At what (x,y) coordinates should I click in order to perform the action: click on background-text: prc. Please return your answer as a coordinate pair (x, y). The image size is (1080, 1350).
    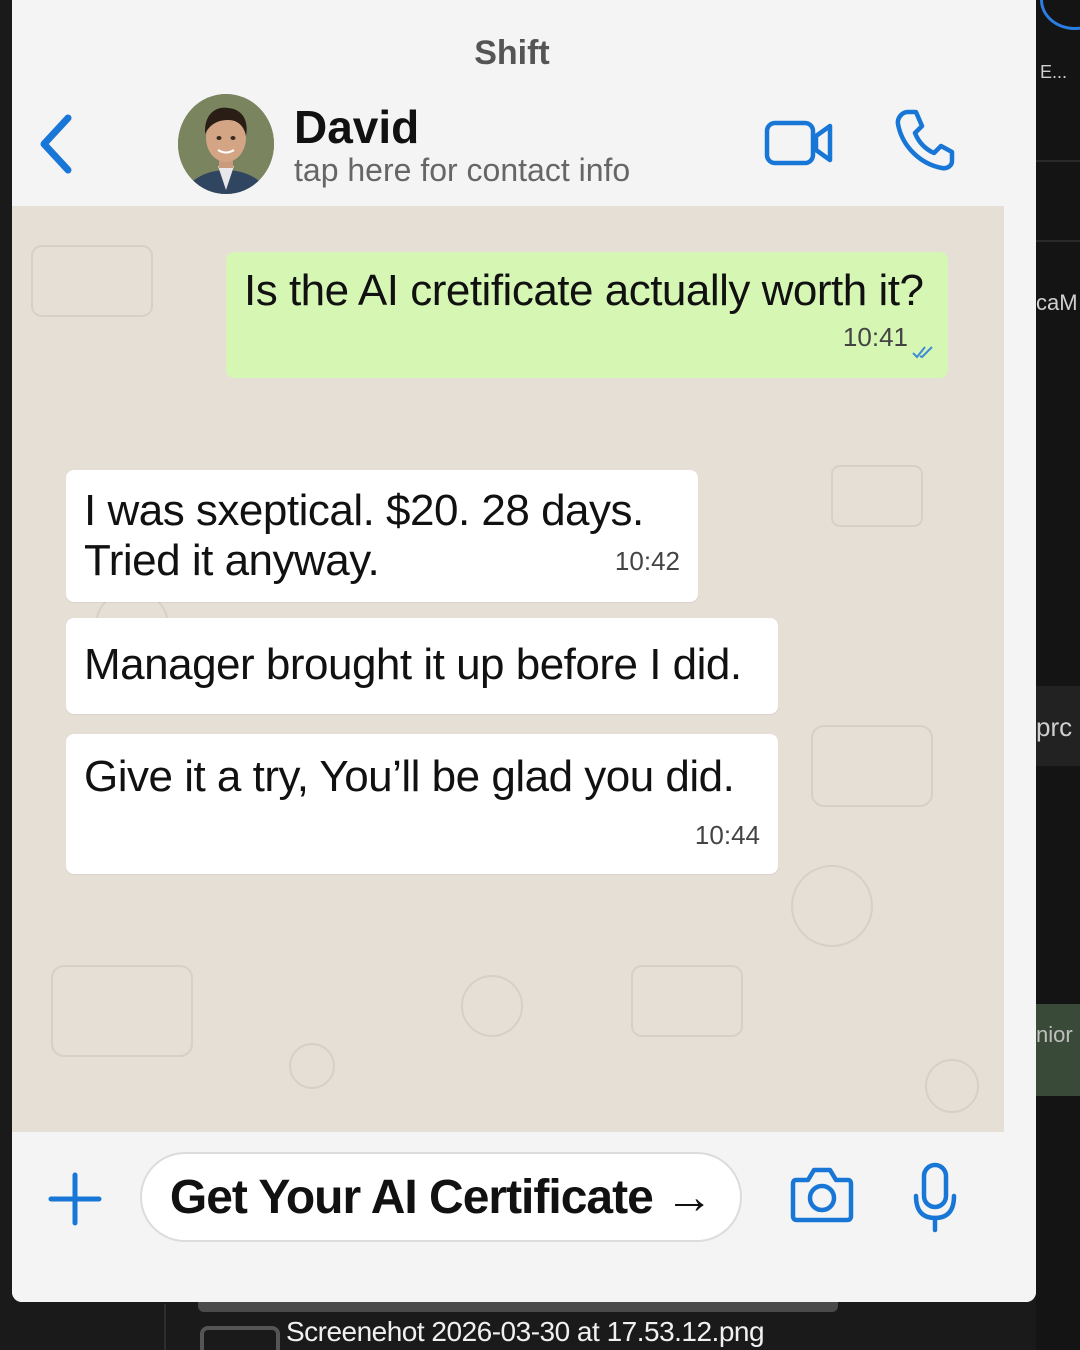
    Looking at the image, I should click on (1058, 726).